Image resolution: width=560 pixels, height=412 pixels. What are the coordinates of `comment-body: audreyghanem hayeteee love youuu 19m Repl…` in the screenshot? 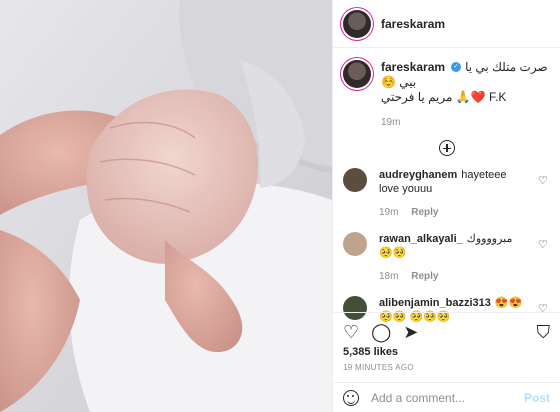 It's located at (454, 194).